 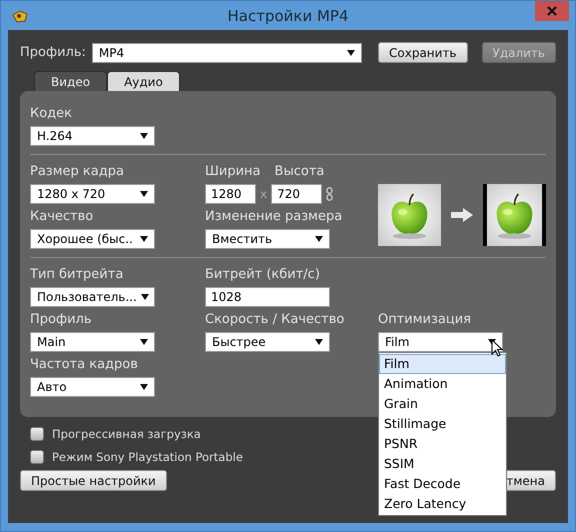 What do you see at coordinates (442, 364) in the screenshot?
I see `dropdown-option: Film` at bounding box center [442, 364].